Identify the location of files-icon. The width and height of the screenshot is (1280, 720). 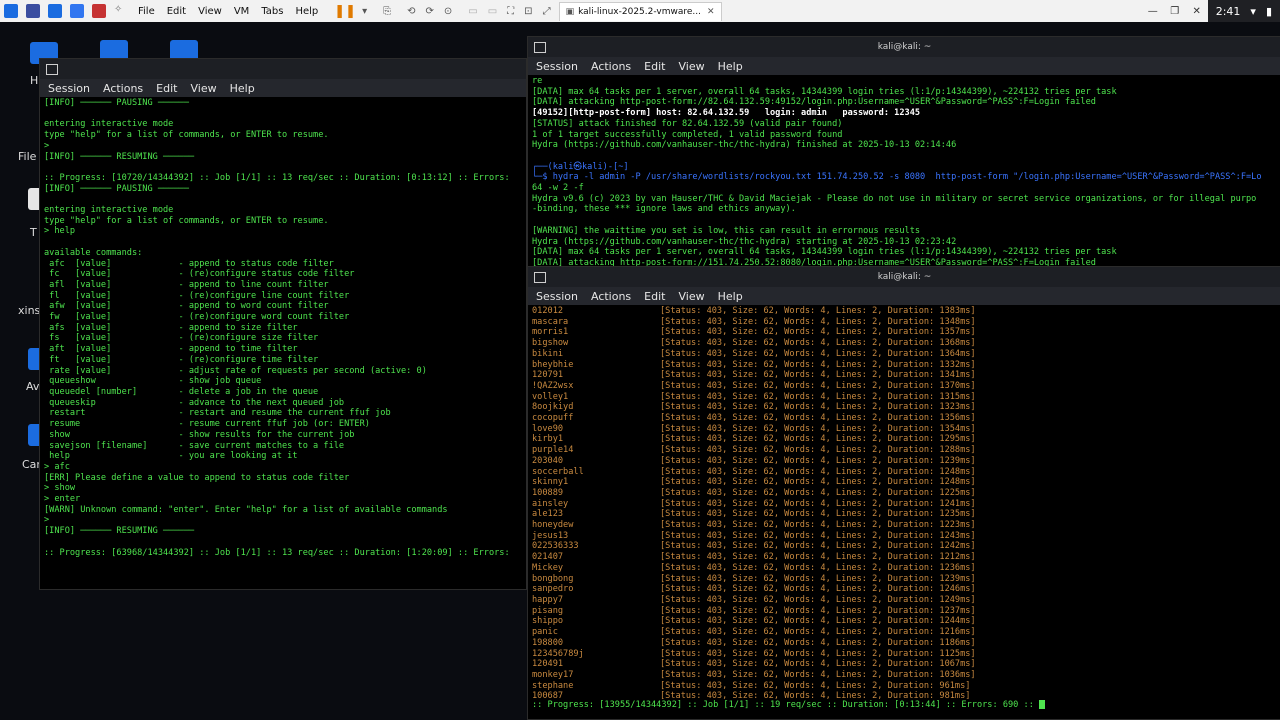
(77, 11).